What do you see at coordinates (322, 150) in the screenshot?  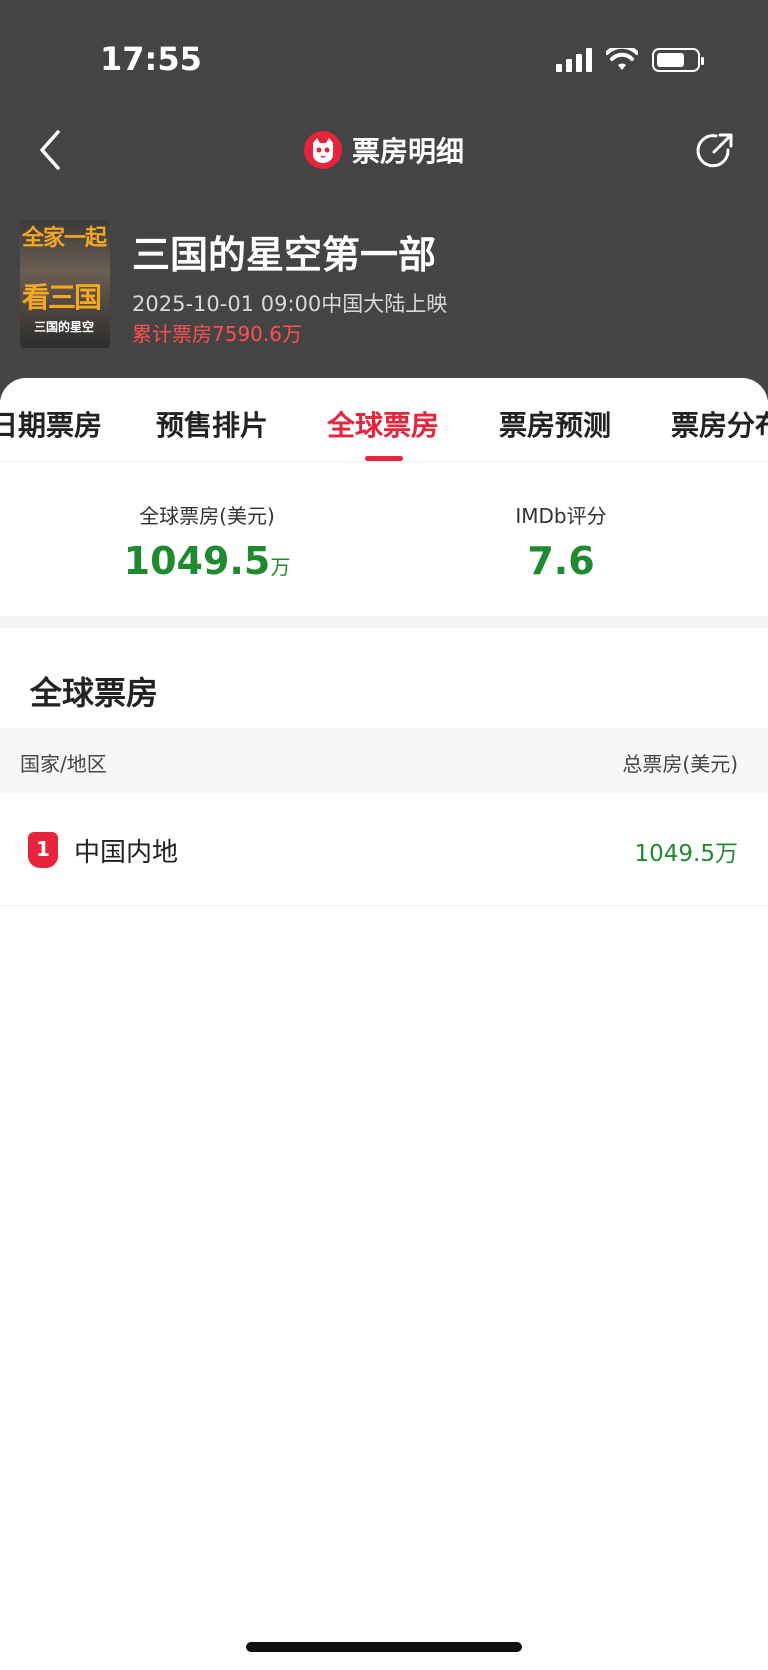 I see `cat-logo-icon` at bounding box center [322, 150].